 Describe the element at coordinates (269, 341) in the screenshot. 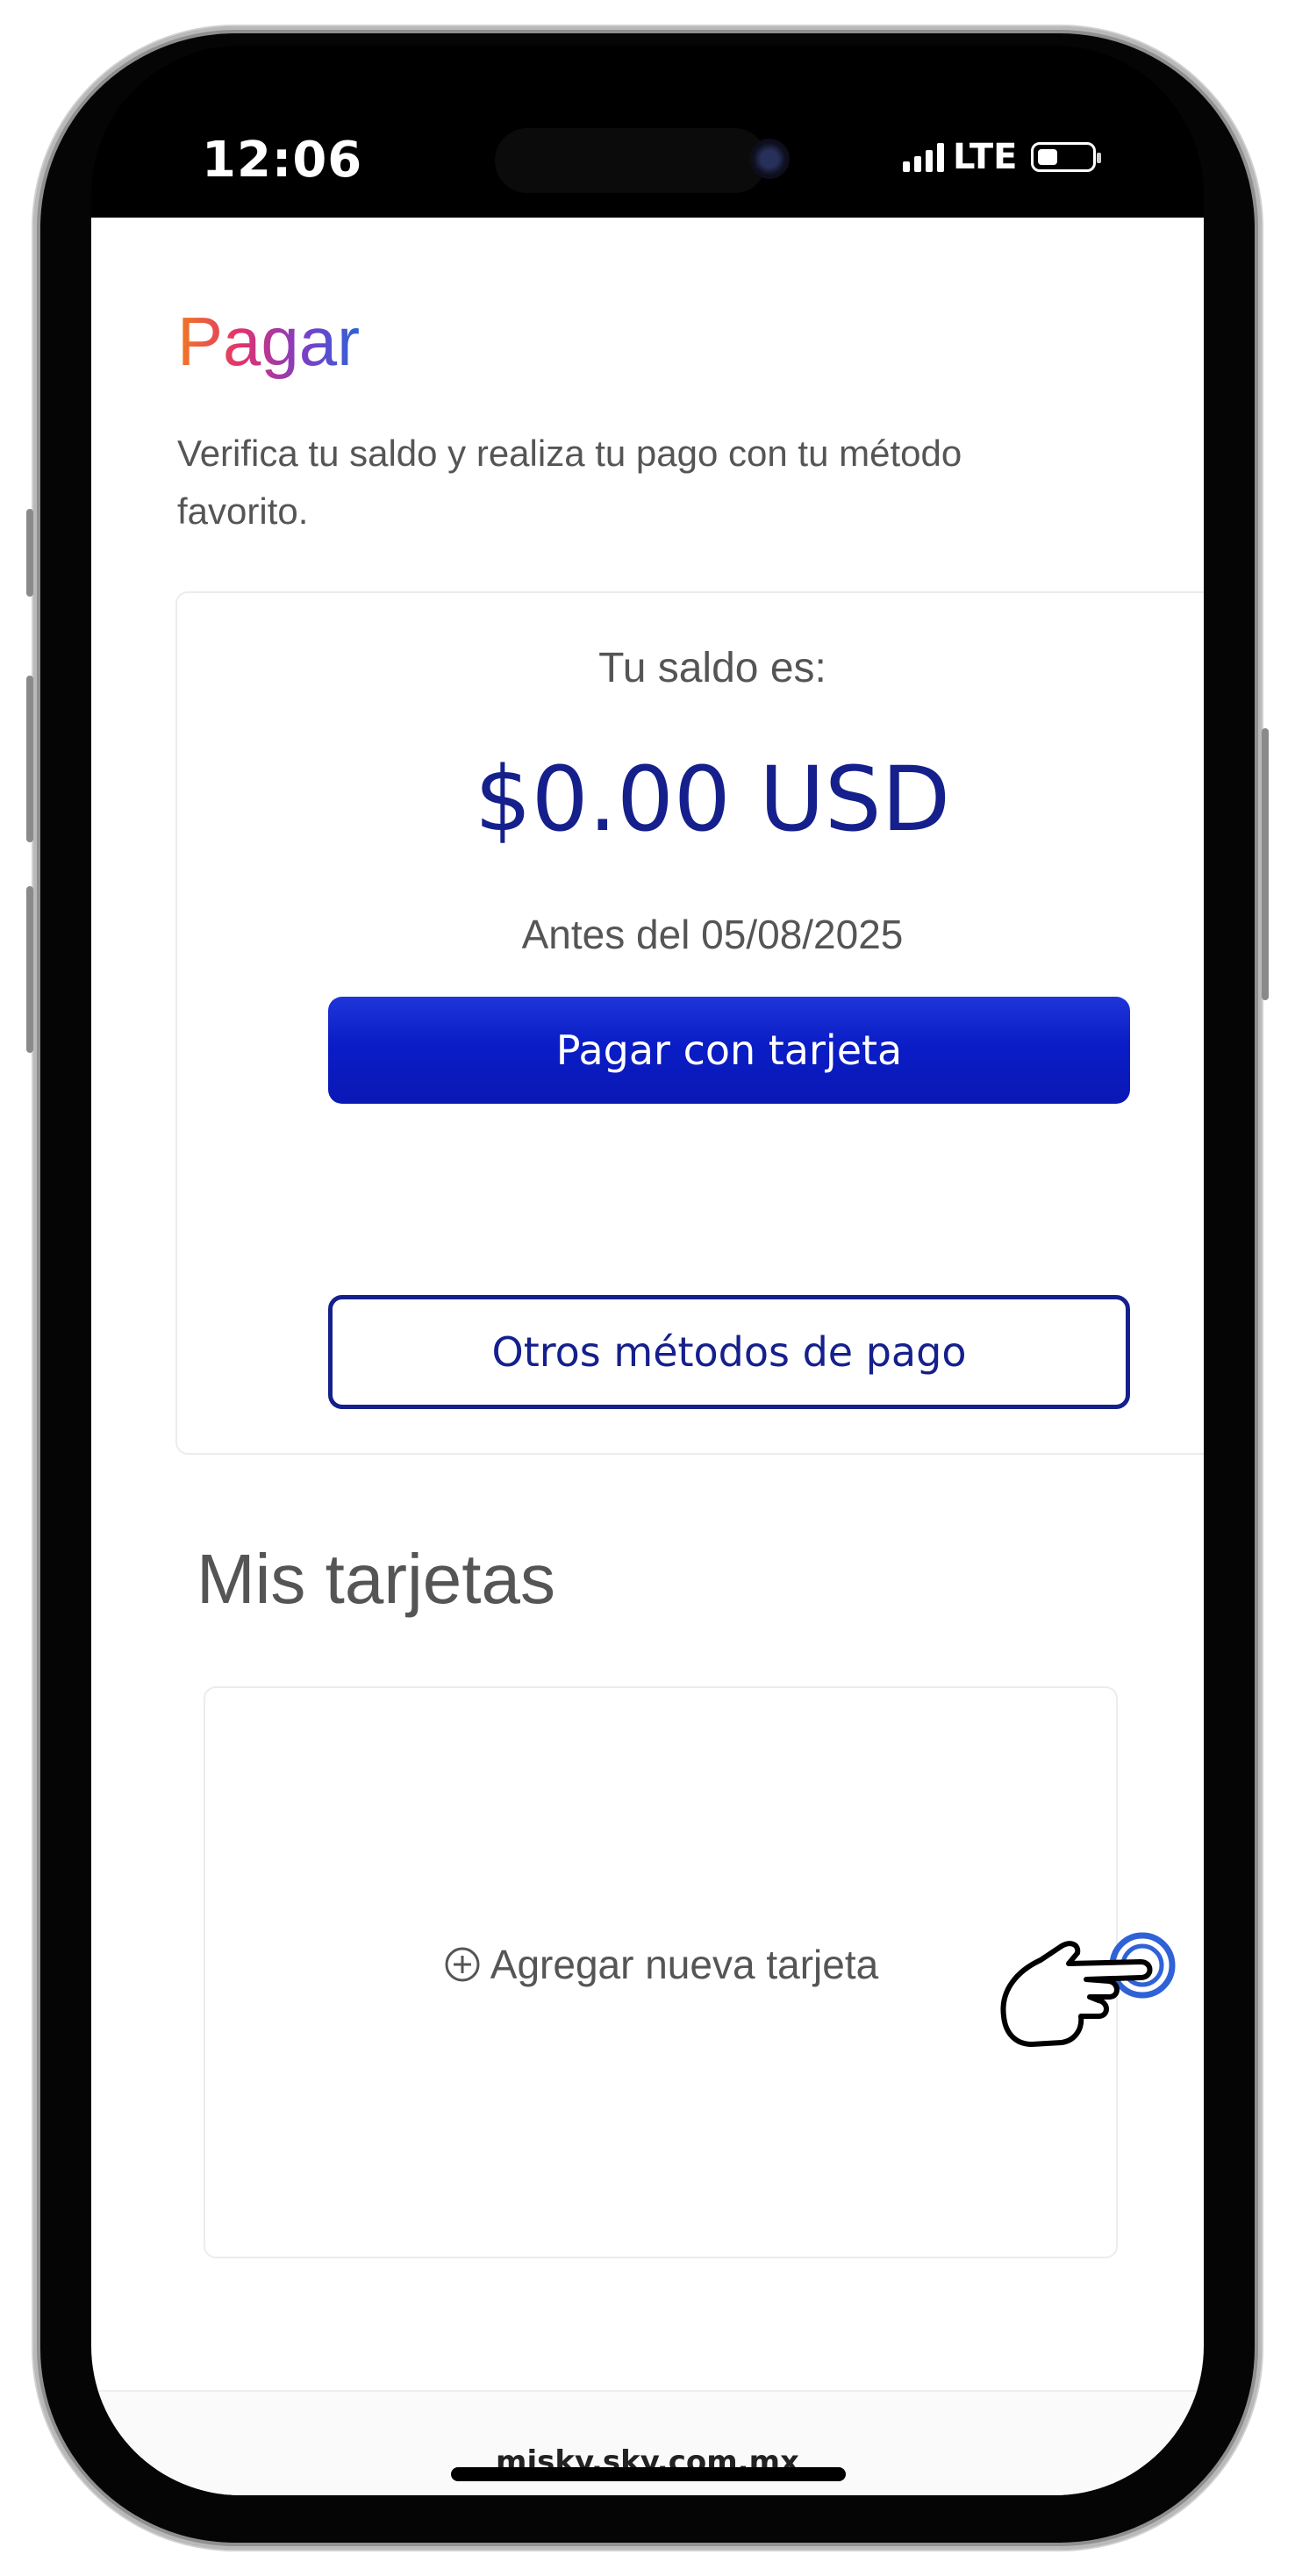

I see `page-title: Pagar` at that location.